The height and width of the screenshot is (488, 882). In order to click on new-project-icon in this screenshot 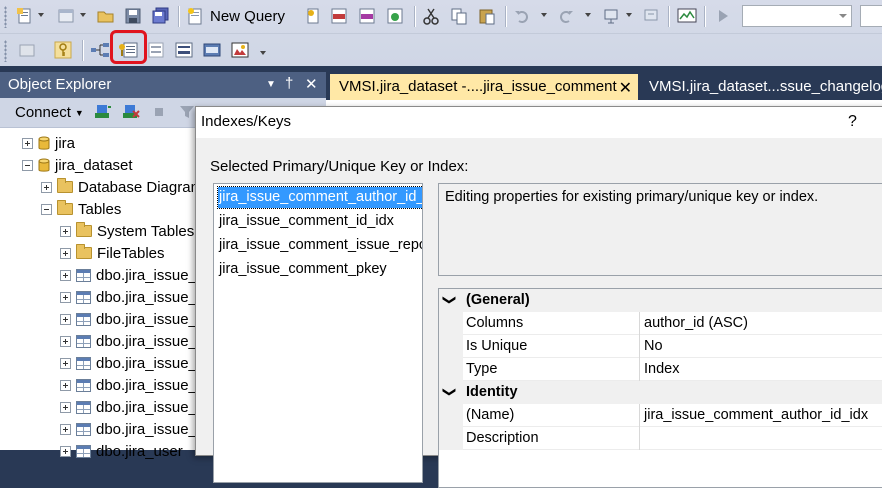, I will do `click(25, 16)`.